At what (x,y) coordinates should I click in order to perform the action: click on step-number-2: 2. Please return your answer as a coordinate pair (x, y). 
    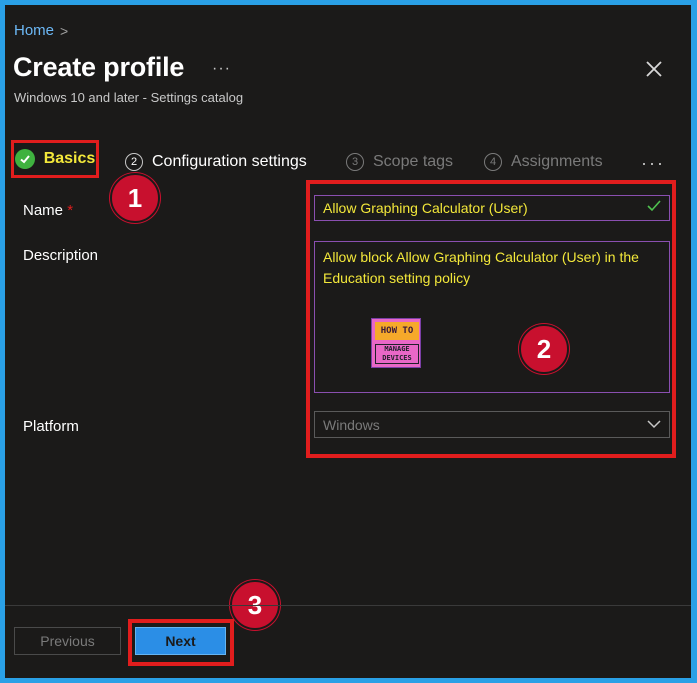
    Looking at the image, I should click on (134, 162).